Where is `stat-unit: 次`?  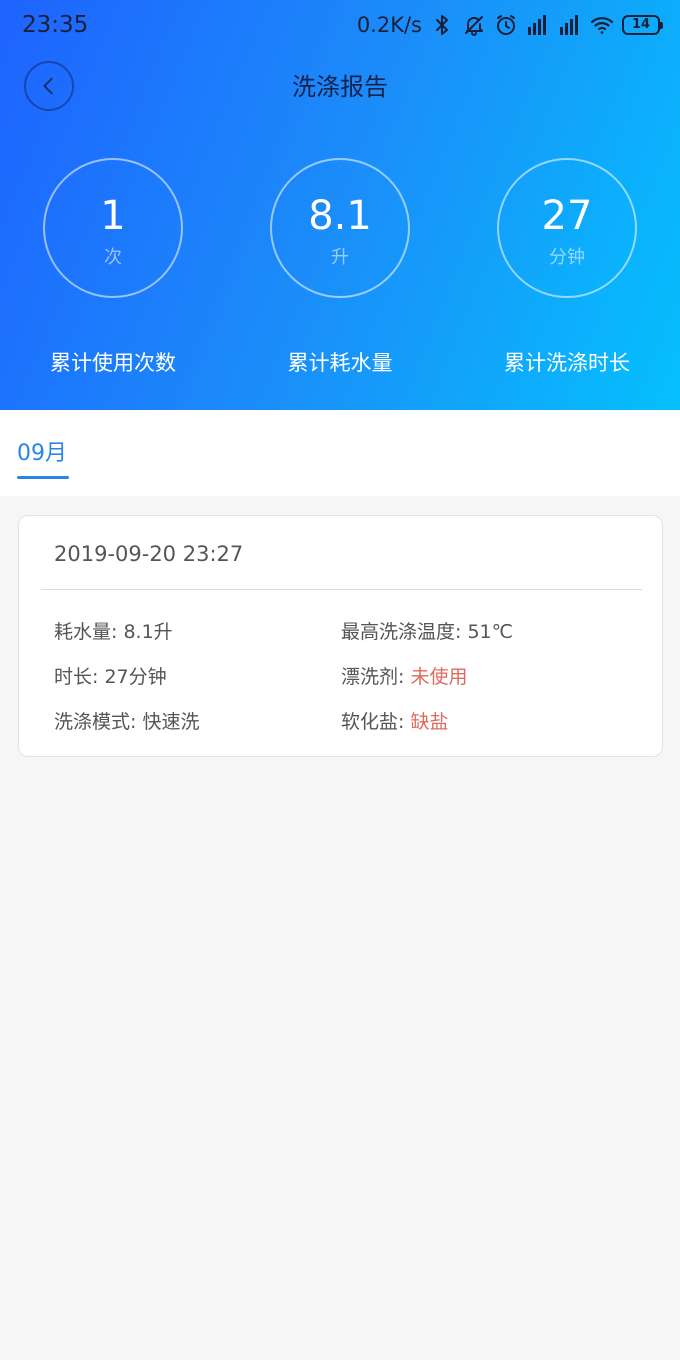 stat-unit: 次 is located at coordinates (113, 257).